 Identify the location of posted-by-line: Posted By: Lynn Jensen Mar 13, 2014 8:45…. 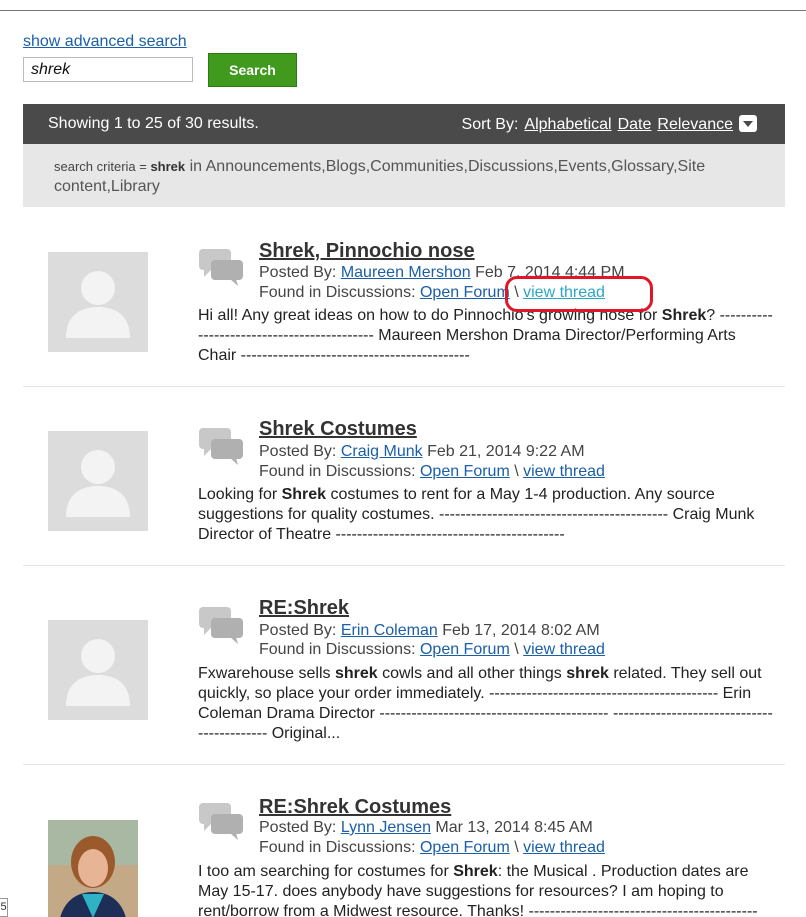
(426, 828).